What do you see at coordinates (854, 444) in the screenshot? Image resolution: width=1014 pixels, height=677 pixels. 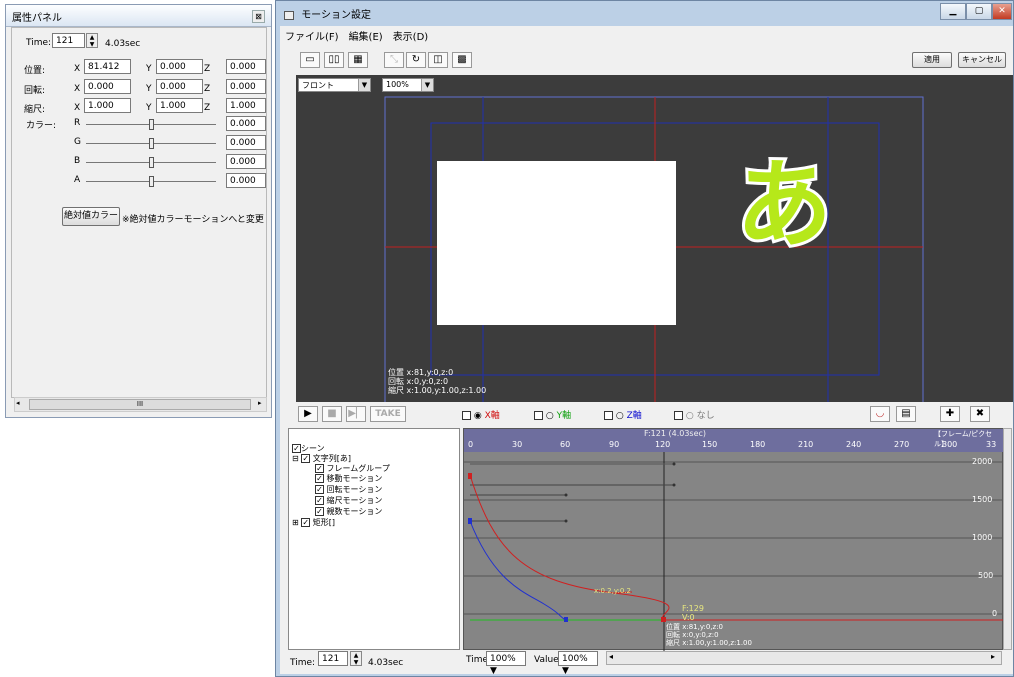 I see `tick-240: 240` at bounding box center [854, 444].